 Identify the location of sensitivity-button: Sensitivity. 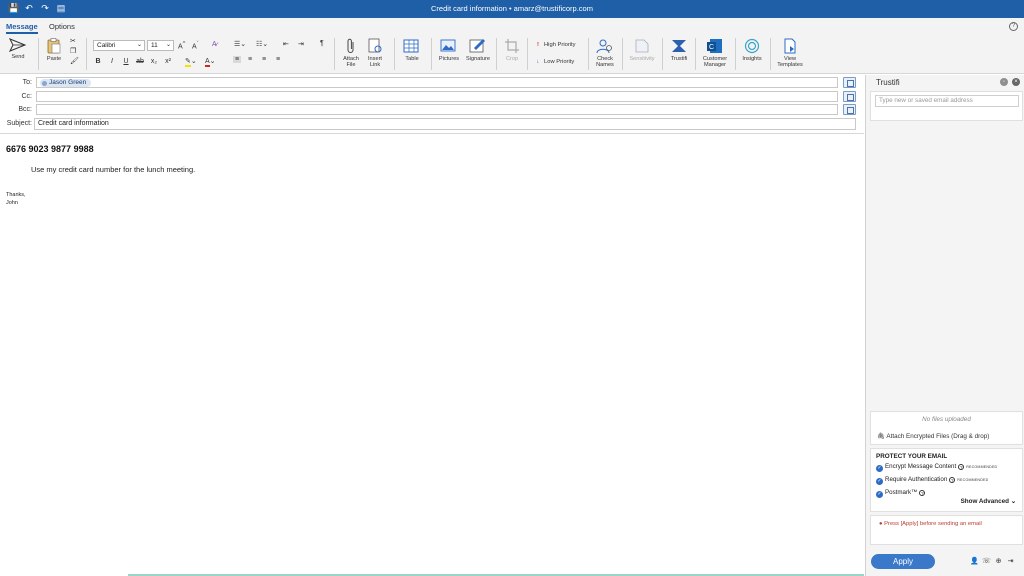
(642, 50).